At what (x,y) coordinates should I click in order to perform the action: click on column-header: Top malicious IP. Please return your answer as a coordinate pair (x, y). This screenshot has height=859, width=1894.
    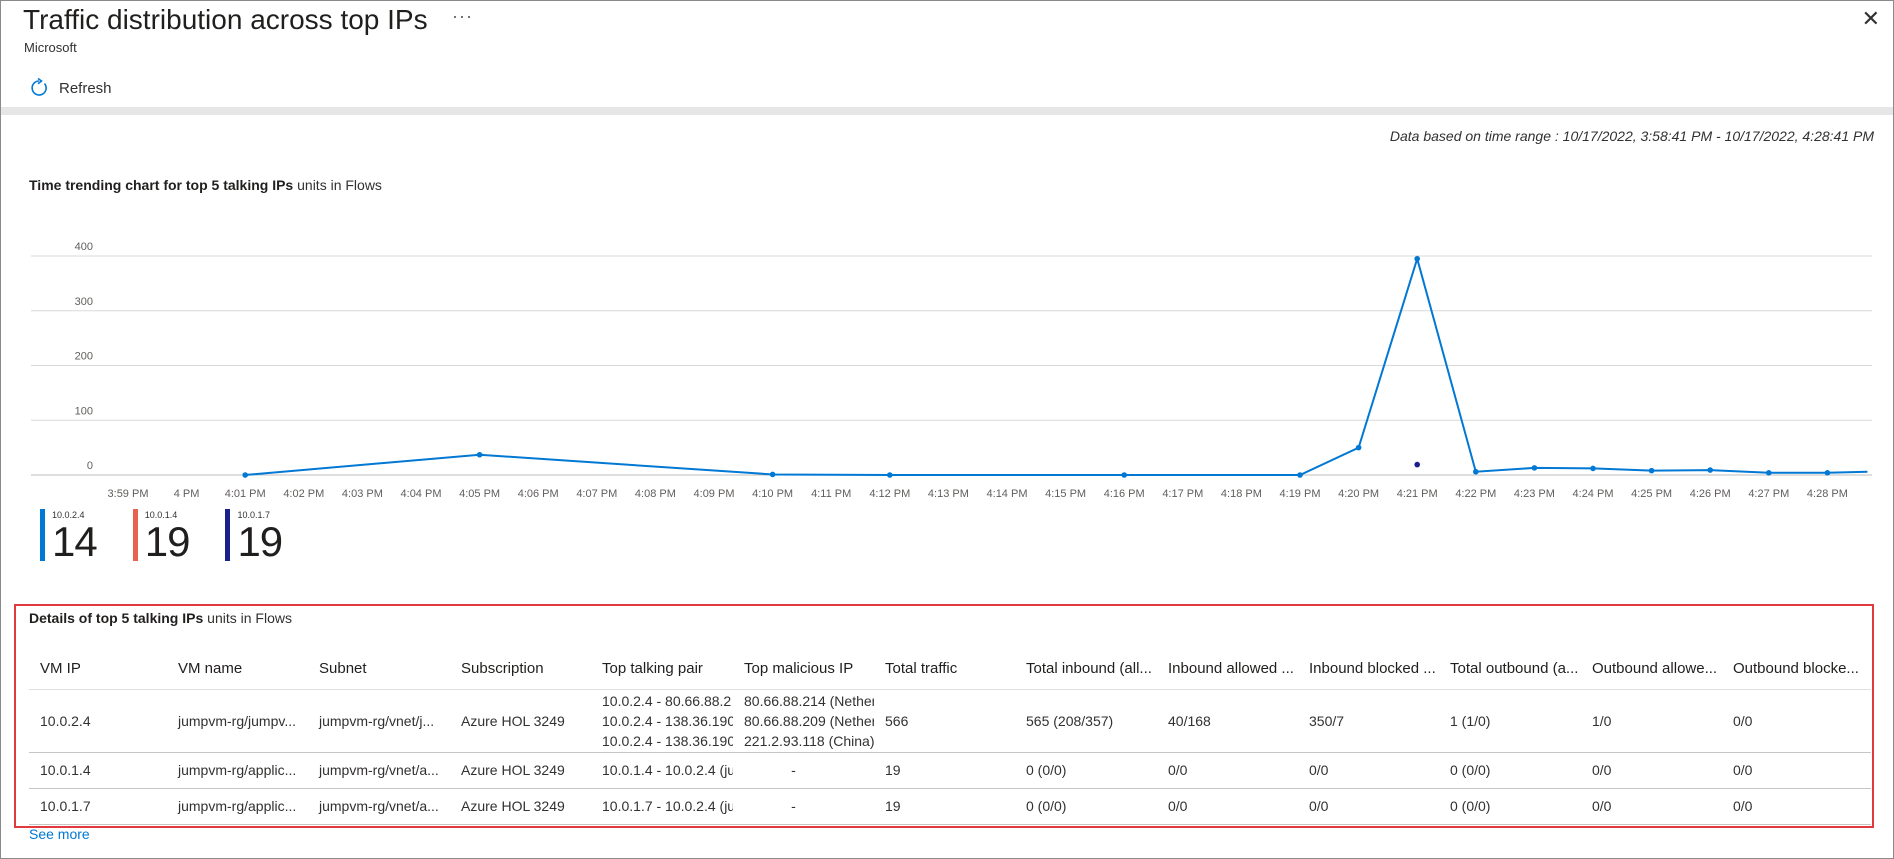
    Looking at the image, I should click on (803, 669).